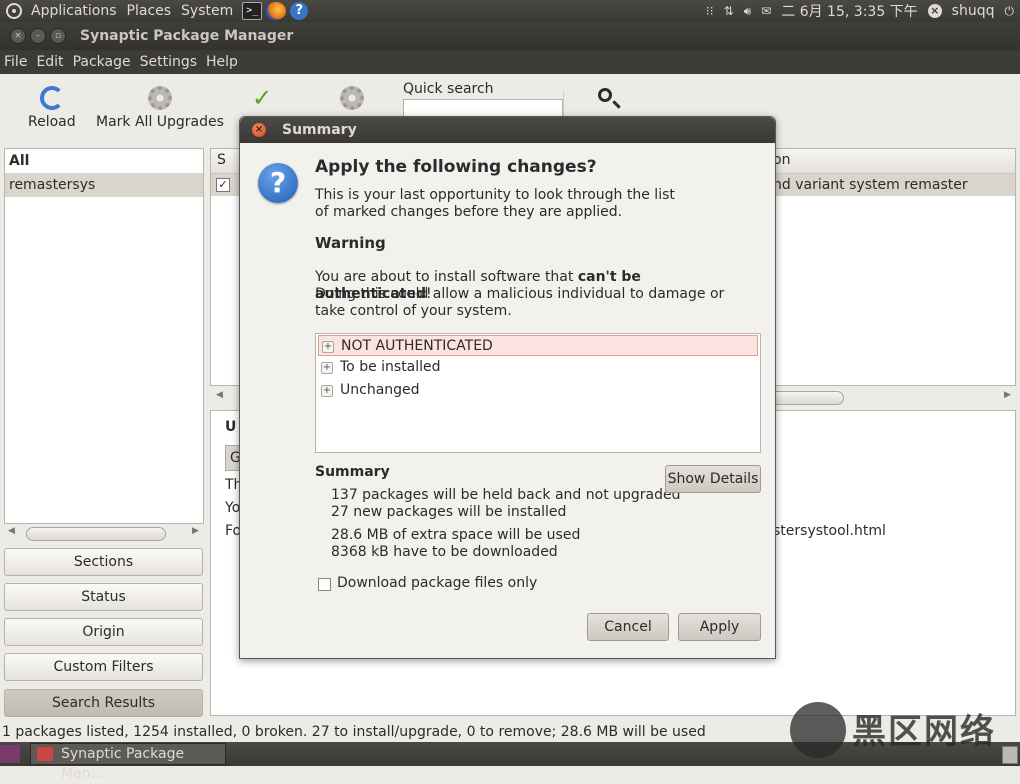 Image resolution: width=1020 pixels, height=784 pixels. Describe the element at coordinates (1010, 11) in the screenshot. I see `power-icon: ⏻` at that location.